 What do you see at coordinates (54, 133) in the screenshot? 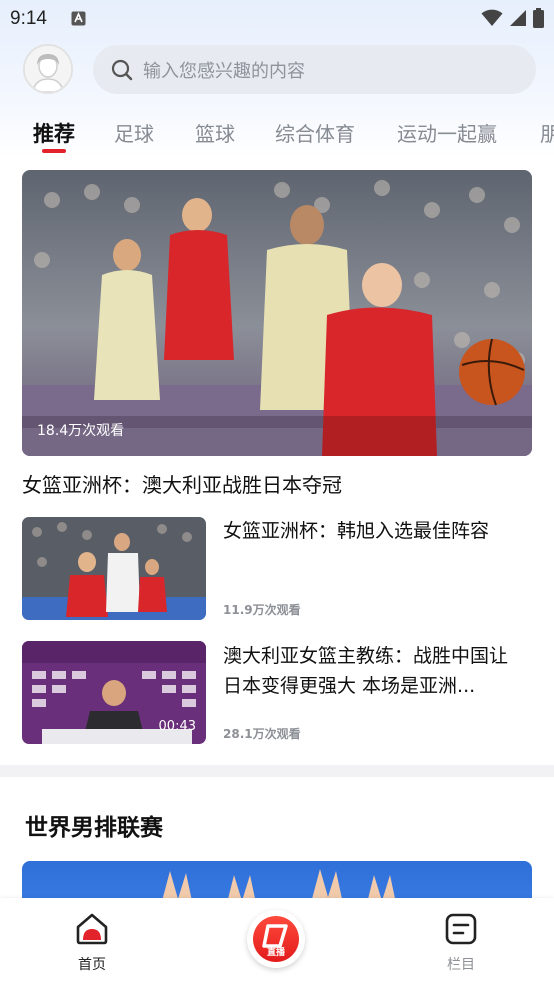
I see `tab-recommended: 推荐` at bounding box center [54, 133].